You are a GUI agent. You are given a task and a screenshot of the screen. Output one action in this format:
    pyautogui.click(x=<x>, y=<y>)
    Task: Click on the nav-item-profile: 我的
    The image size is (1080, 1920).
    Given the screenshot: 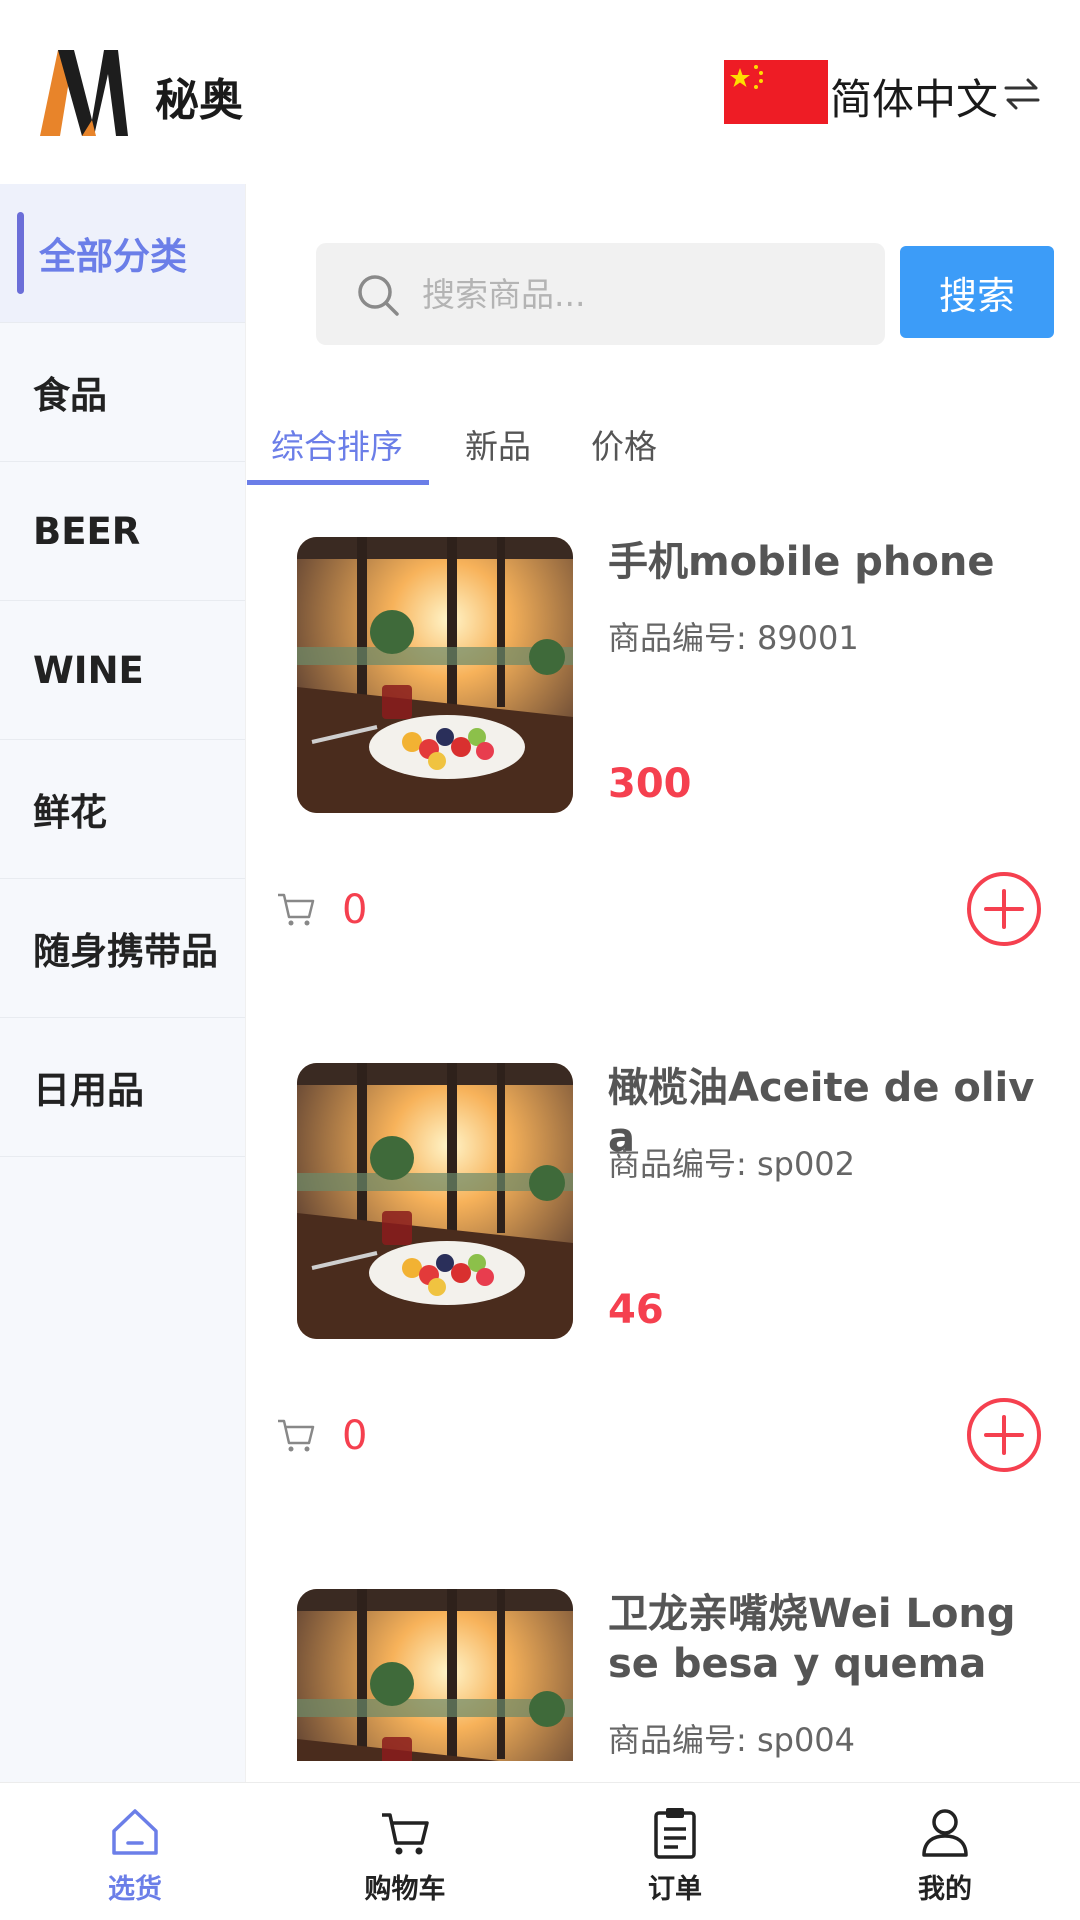 What is the action you would take?
    pyautogui.click(x=945, y=1851)
    